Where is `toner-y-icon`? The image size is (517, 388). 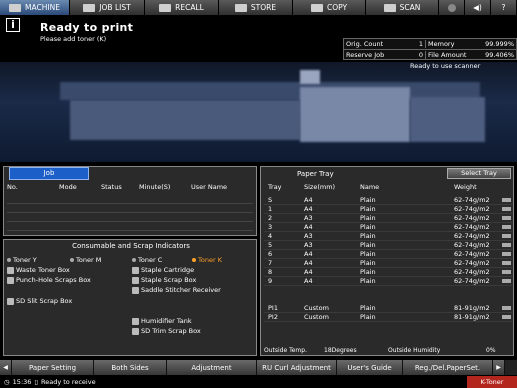
toner-y-icon is located at coordinates (9, 260).